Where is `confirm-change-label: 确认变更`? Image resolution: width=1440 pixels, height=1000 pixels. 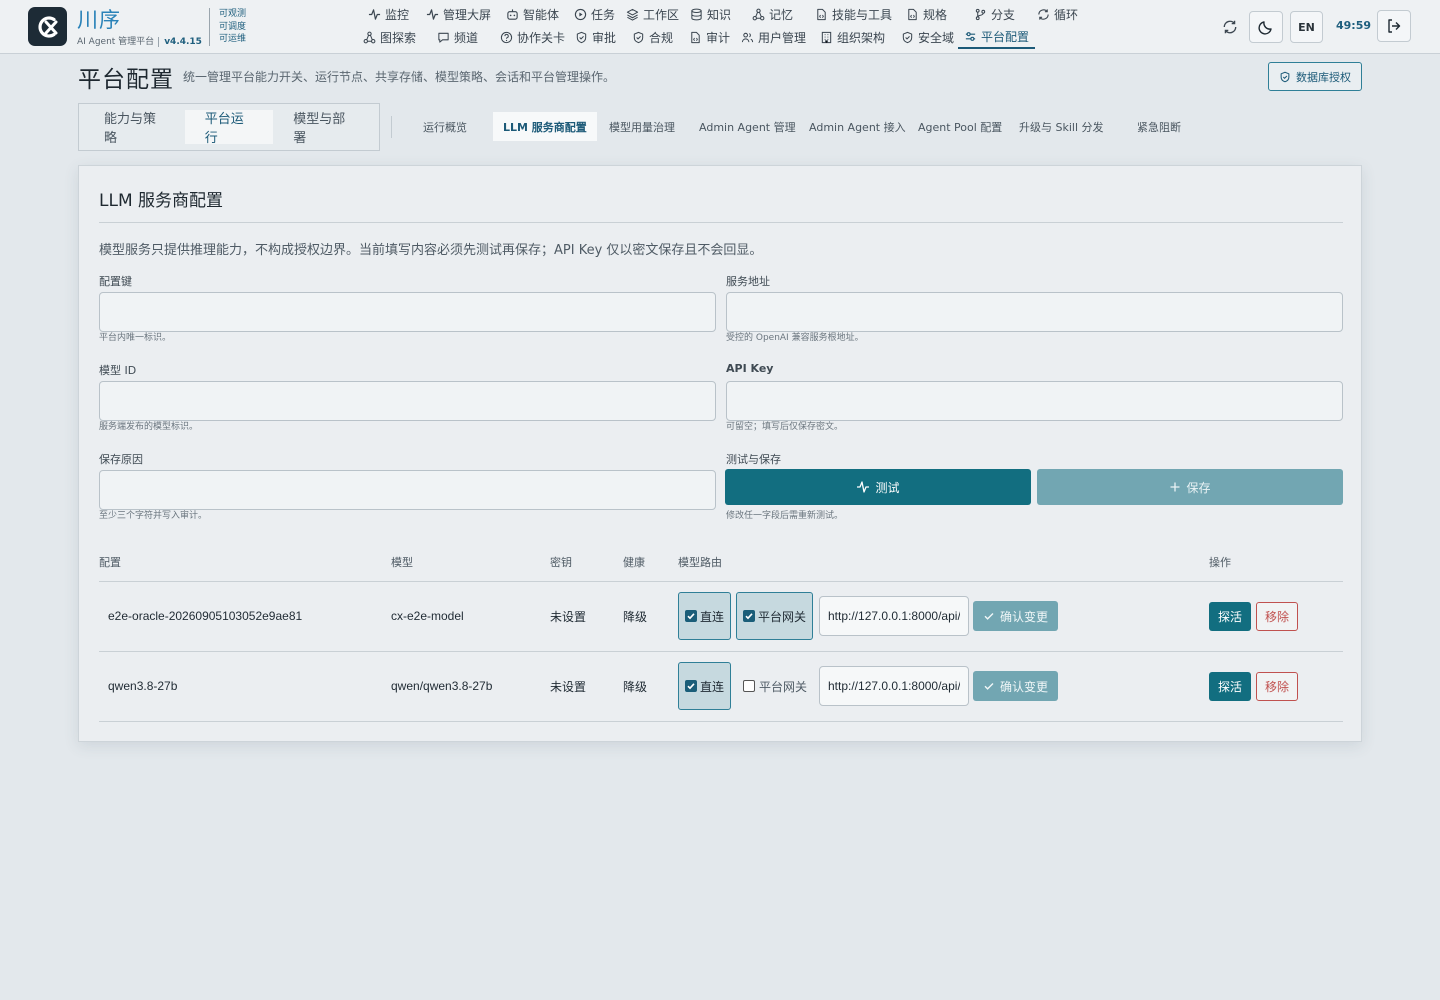 confirm-change-label: 确认变更 is located at coordinates (1023, 686).